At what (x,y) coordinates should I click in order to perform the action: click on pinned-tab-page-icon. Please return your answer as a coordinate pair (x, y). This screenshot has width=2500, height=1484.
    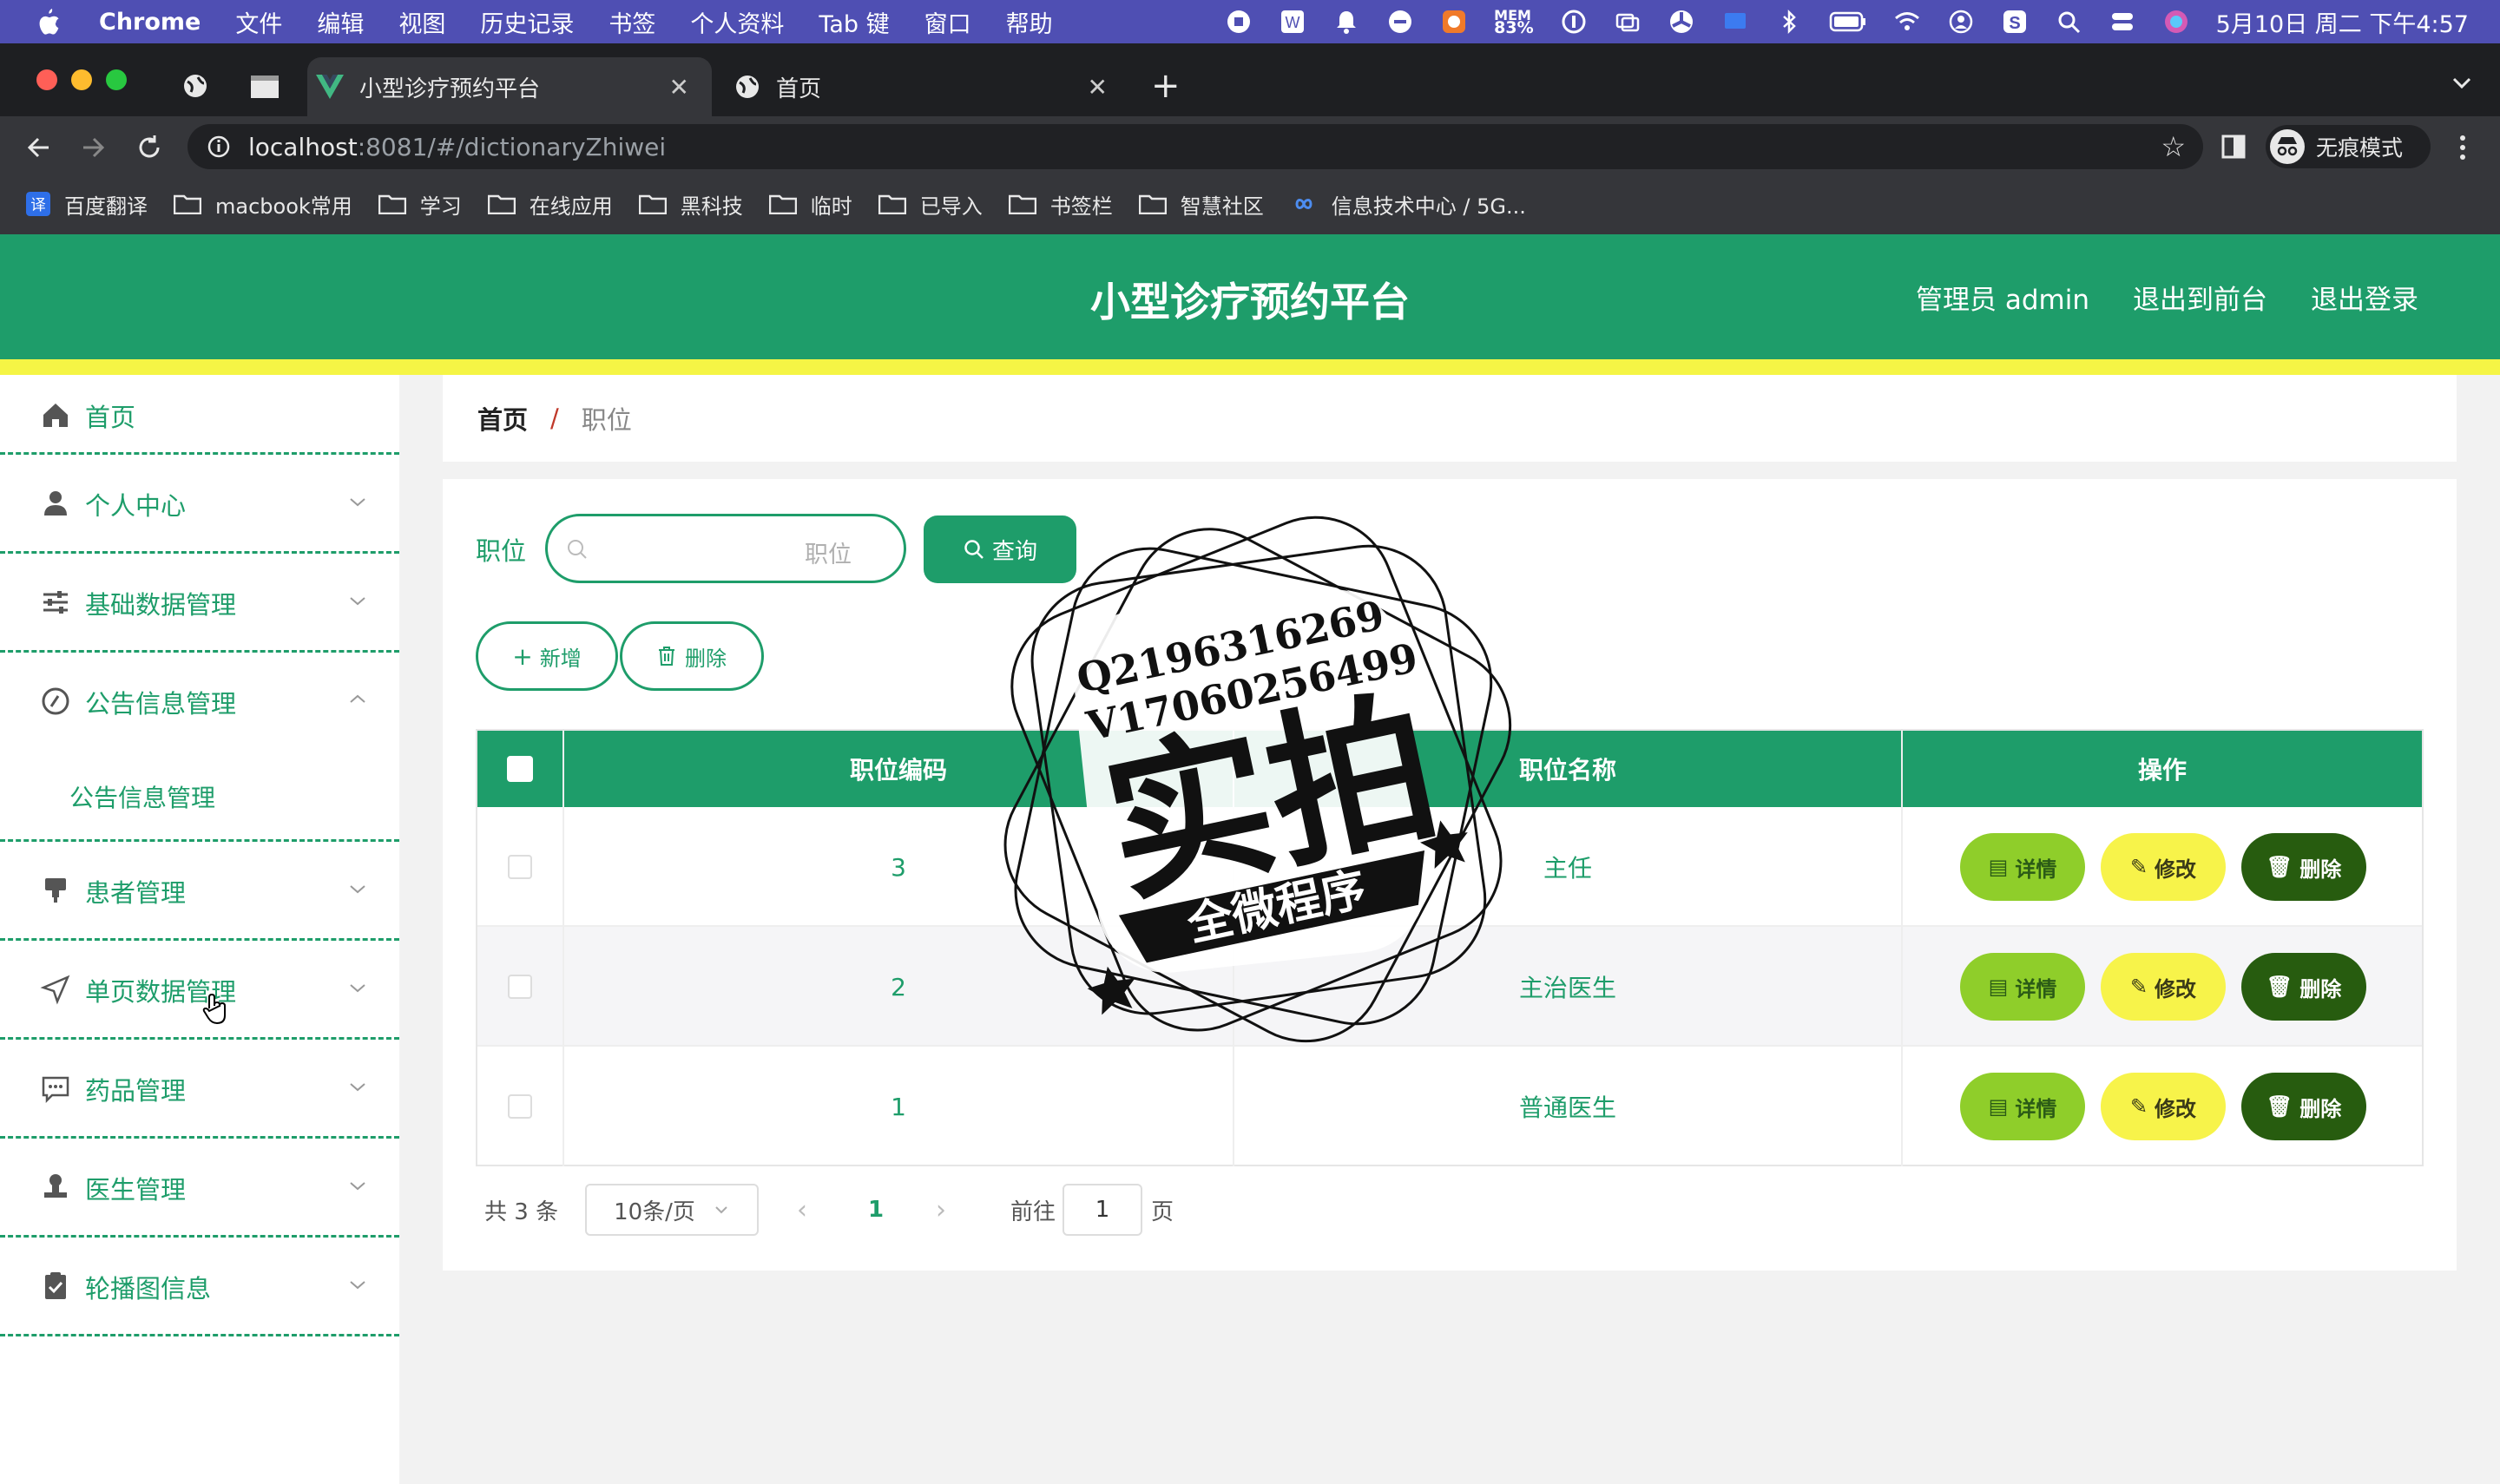
    Looking at the image, I should click on (265, 87).